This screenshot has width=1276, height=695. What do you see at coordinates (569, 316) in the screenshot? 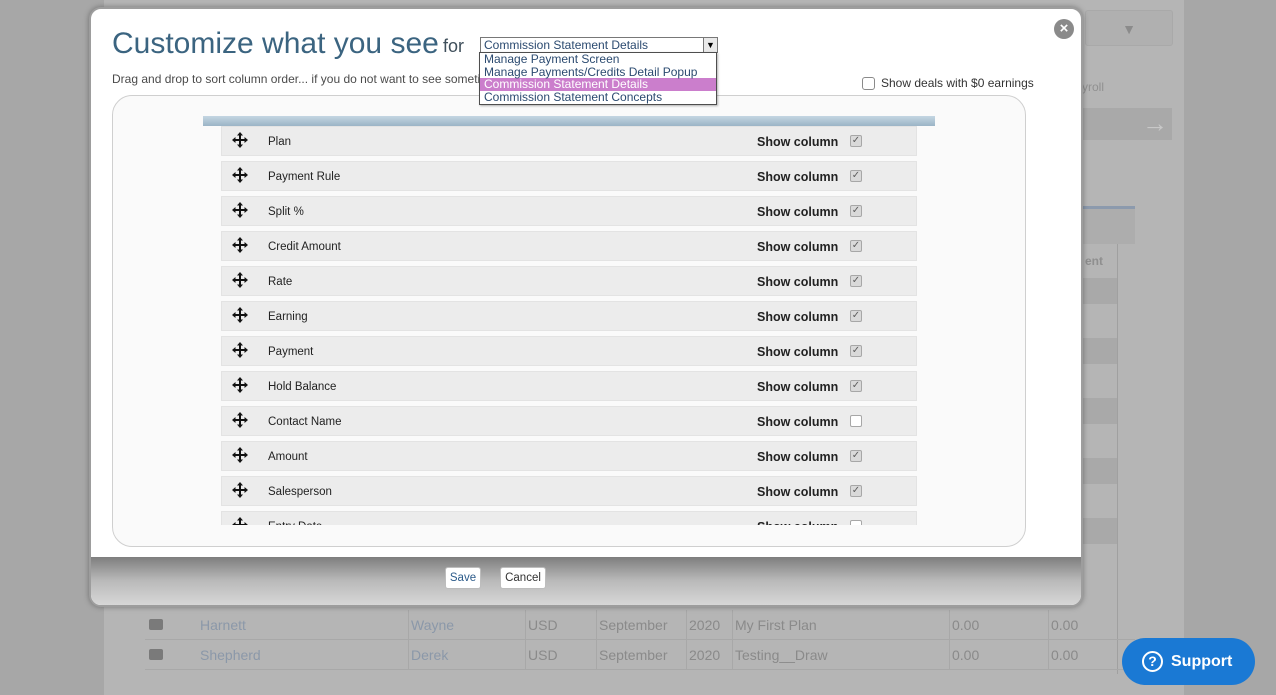
I see `column-row: Earning Show column ✓` at bounding box center [569, 316].